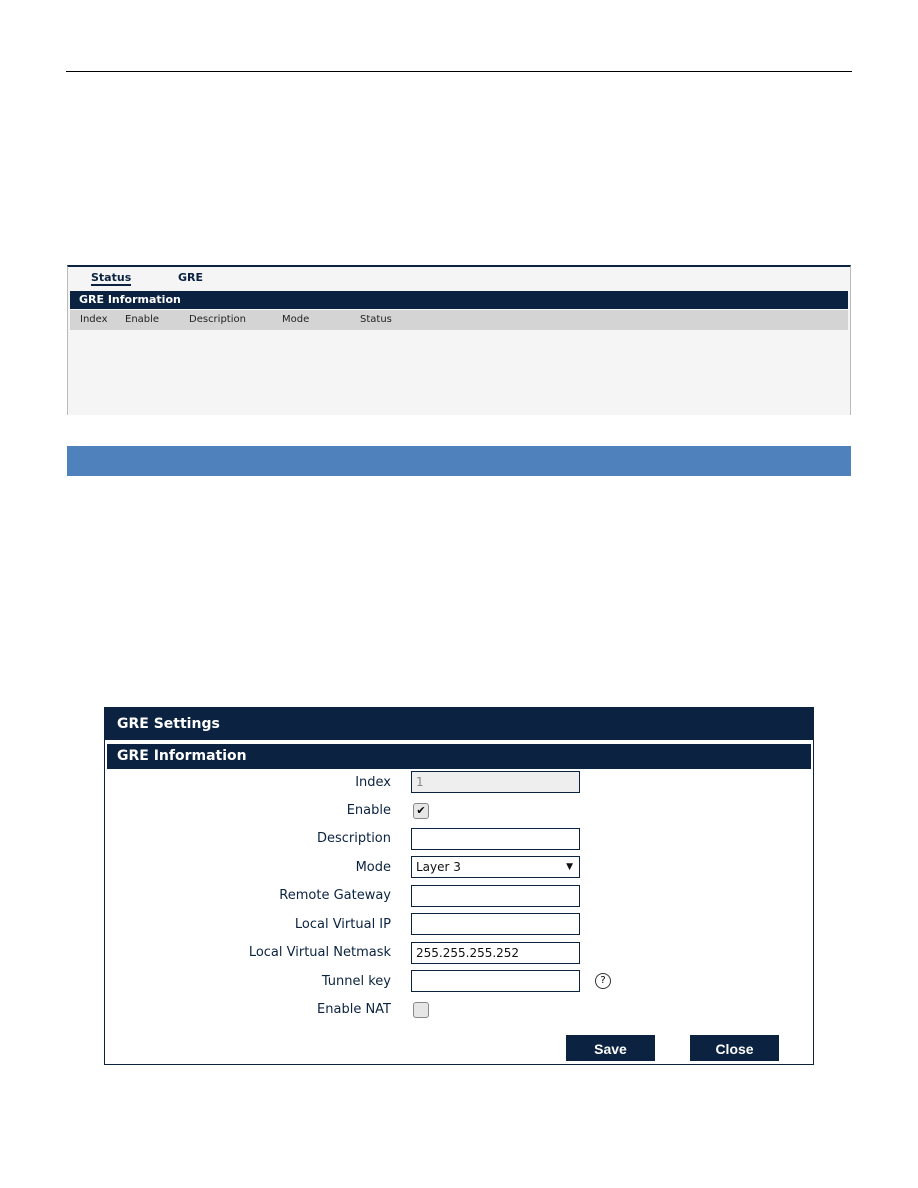  What do you see at coordinates (459, 71) in the screenshot?
I see `header-rule` at bounding box center [459, 71].